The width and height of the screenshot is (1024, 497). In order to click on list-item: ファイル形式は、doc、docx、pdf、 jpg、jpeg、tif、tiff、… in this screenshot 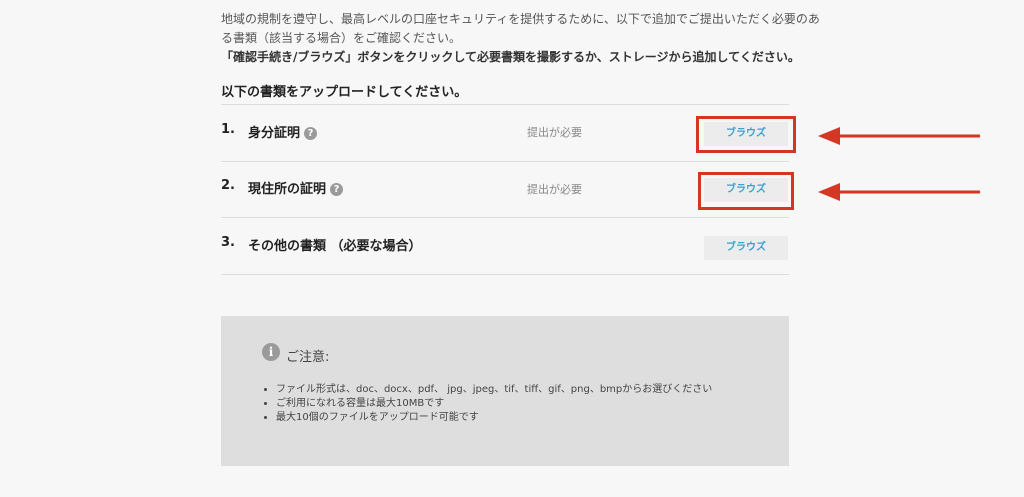, I will do `click(494, 390)`.